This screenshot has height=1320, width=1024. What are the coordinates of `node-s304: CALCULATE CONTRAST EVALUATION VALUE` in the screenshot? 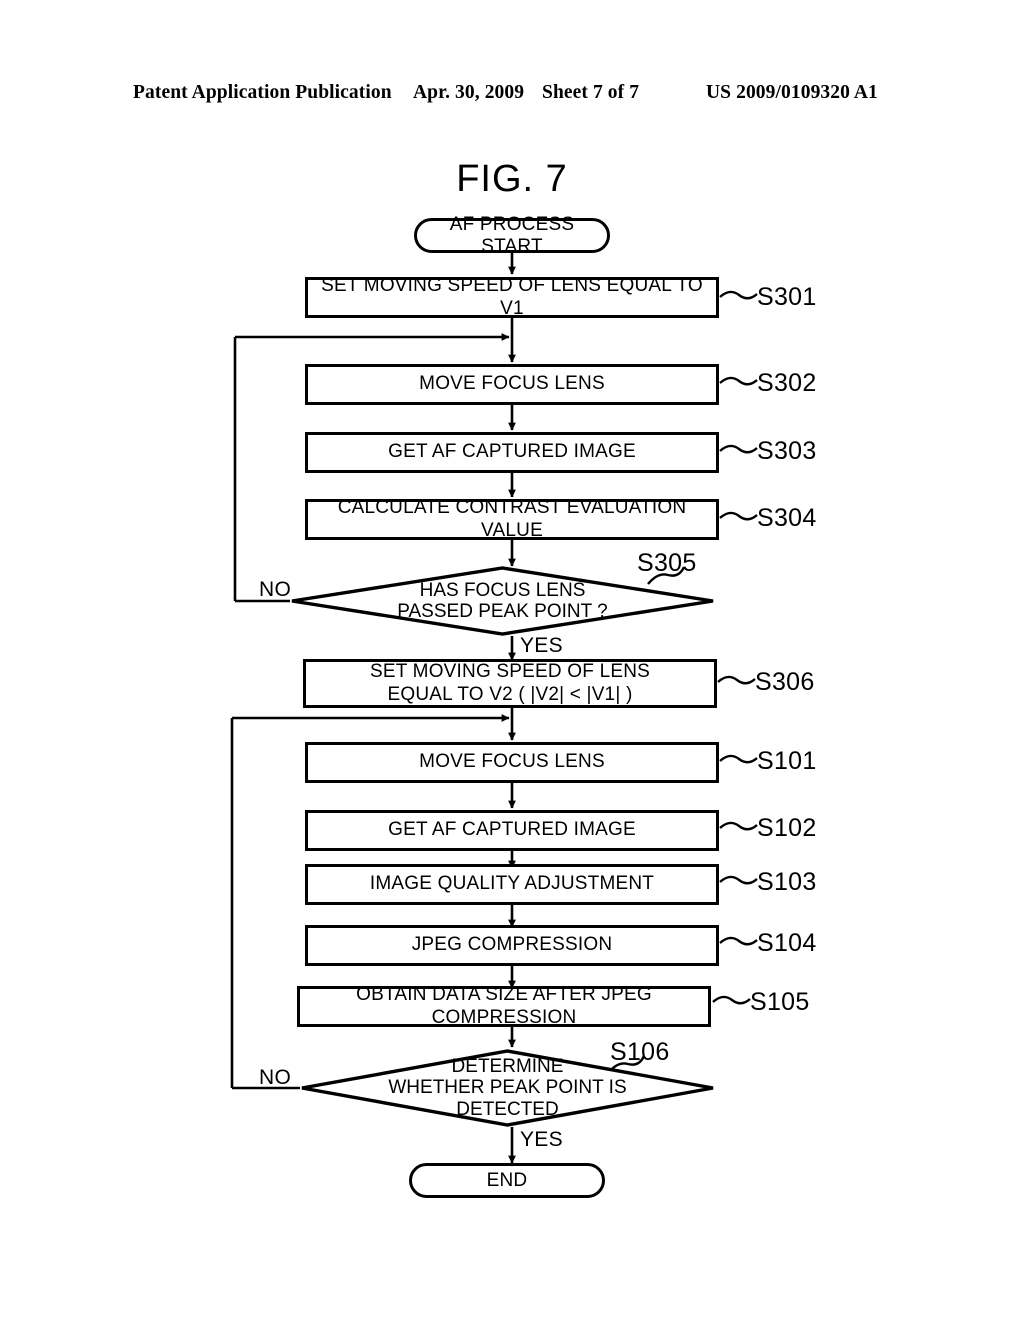 It's located at (512, 519).